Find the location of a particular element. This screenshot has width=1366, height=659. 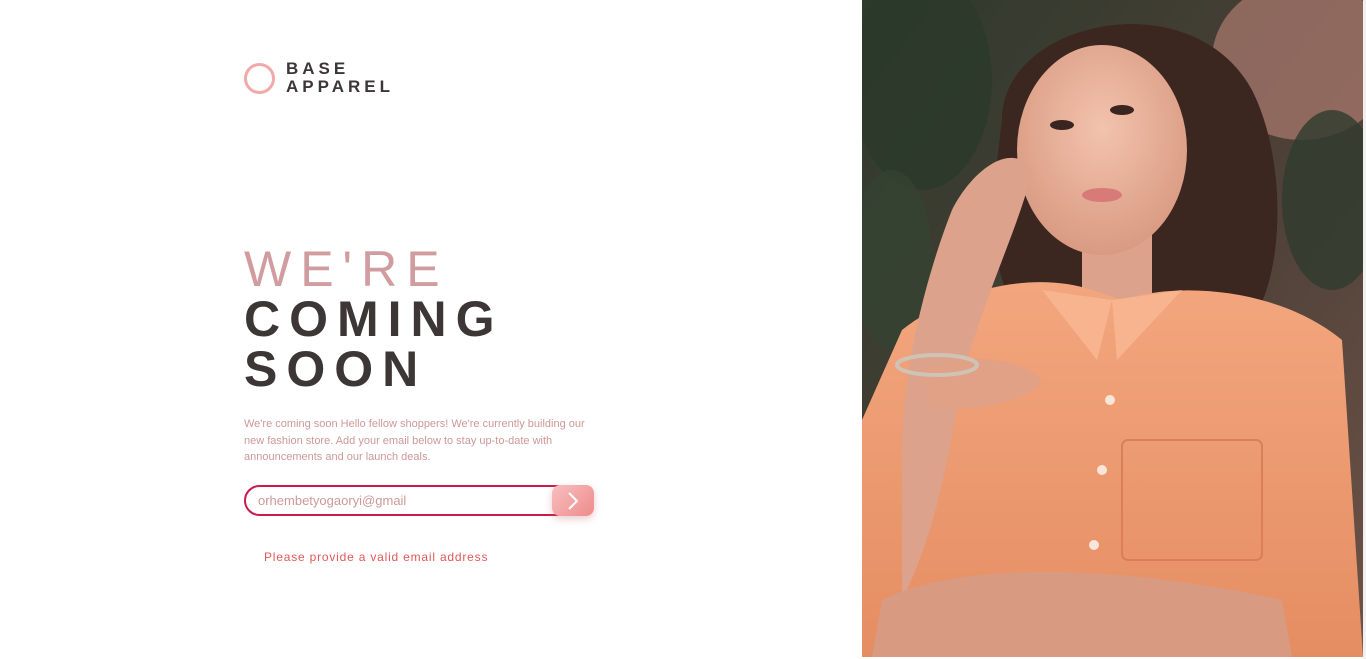

logo-line-1: BASE is located at coordinates (318, 68).